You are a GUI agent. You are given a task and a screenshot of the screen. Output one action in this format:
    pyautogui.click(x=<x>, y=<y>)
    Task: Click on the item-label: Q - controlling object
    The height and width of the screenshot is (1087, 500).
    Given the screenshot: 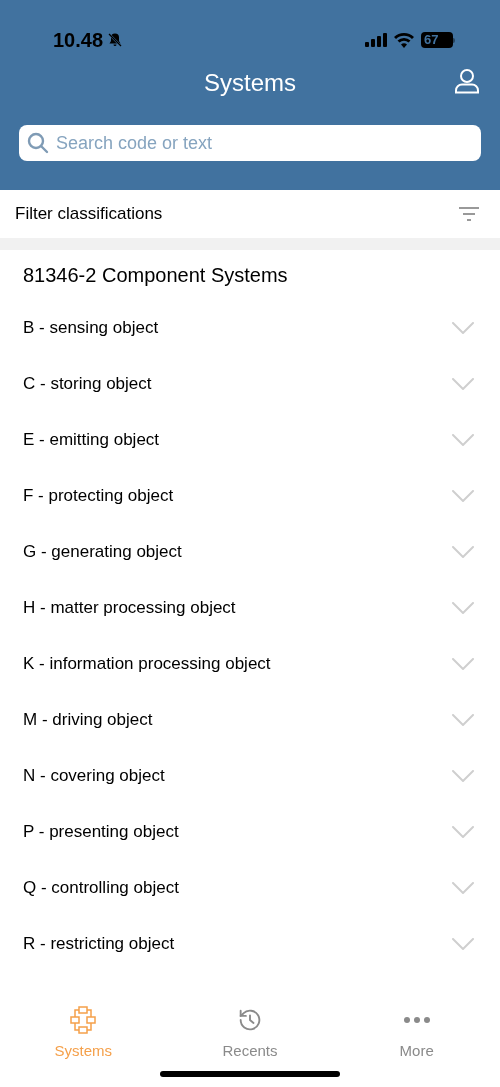 What is the action you would take?
    pyautogui.click(x=101, y=888)
    